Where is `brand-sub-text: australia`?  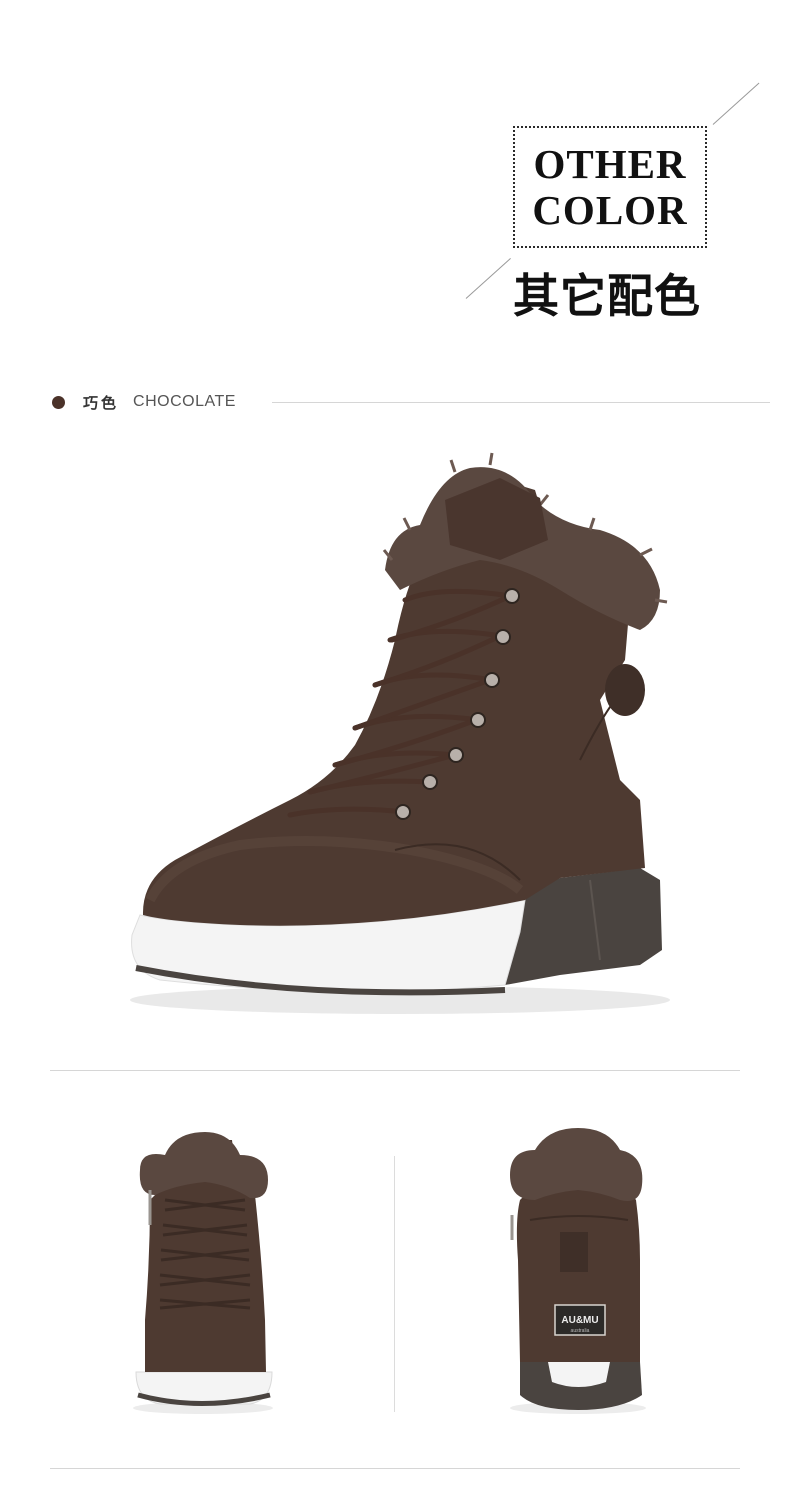
brand-sub-text: australia is located at coordinates (580, 1331).